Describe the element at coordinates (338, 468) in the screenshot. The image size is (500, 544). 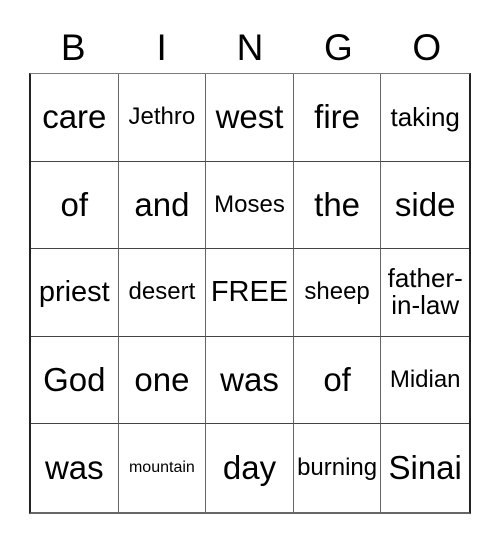
I see `bingo-cell: burning` at that location.